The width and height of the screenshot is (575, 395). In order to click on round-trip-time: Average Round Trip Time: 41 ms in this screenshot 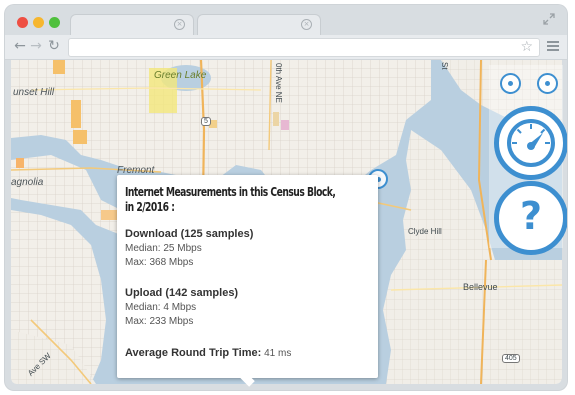, I will do `click(208, 353)`.